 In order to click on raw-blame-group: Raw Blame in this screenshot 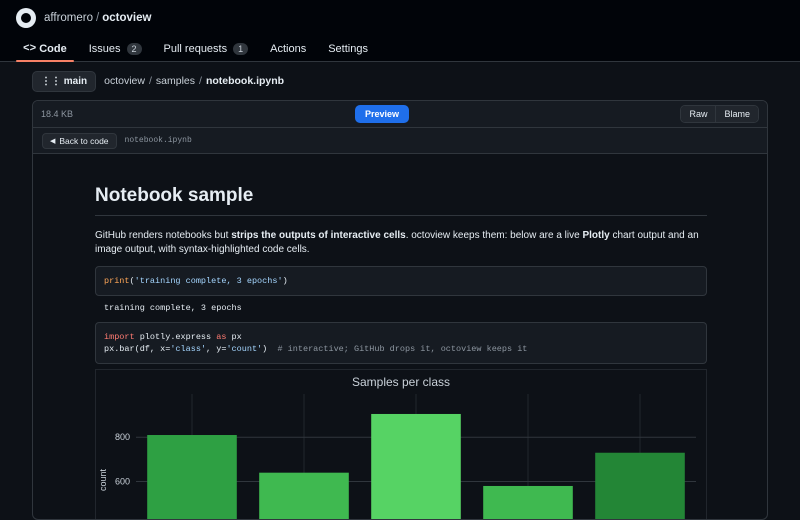, I will do `click(719, 114)`.